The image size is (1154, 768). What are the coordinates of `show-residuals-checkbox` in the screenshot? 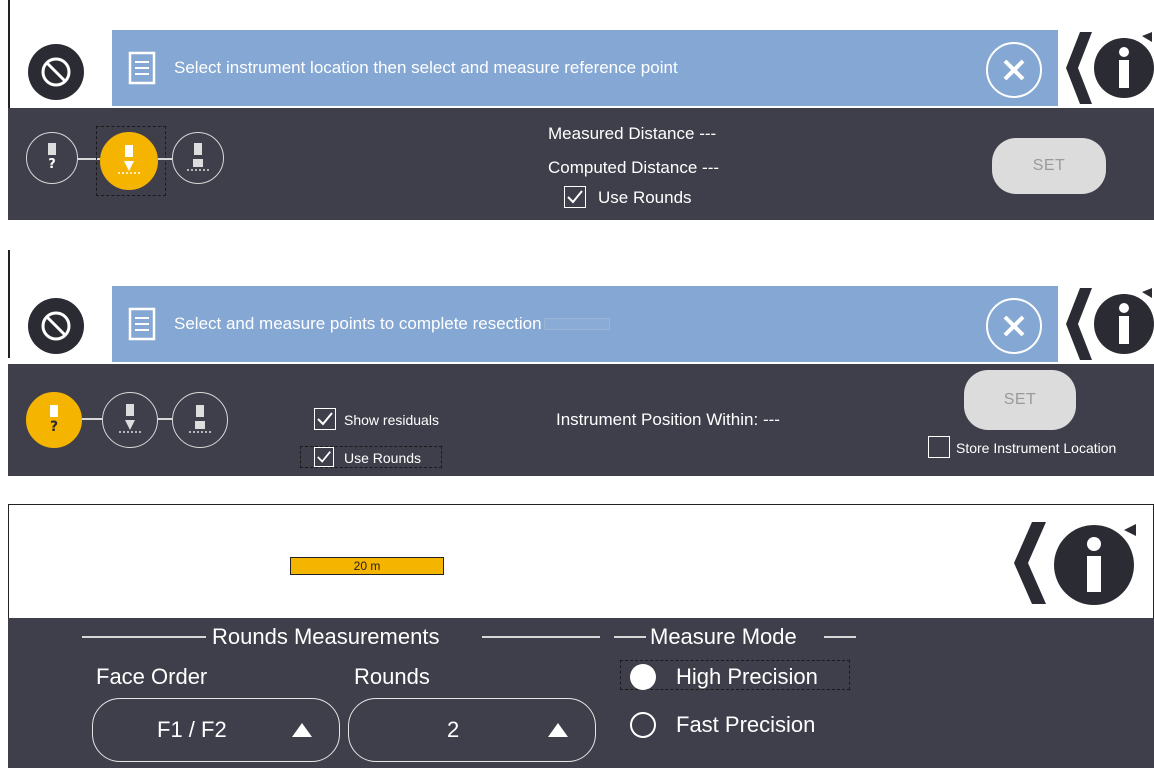 It's located at (325, 419).